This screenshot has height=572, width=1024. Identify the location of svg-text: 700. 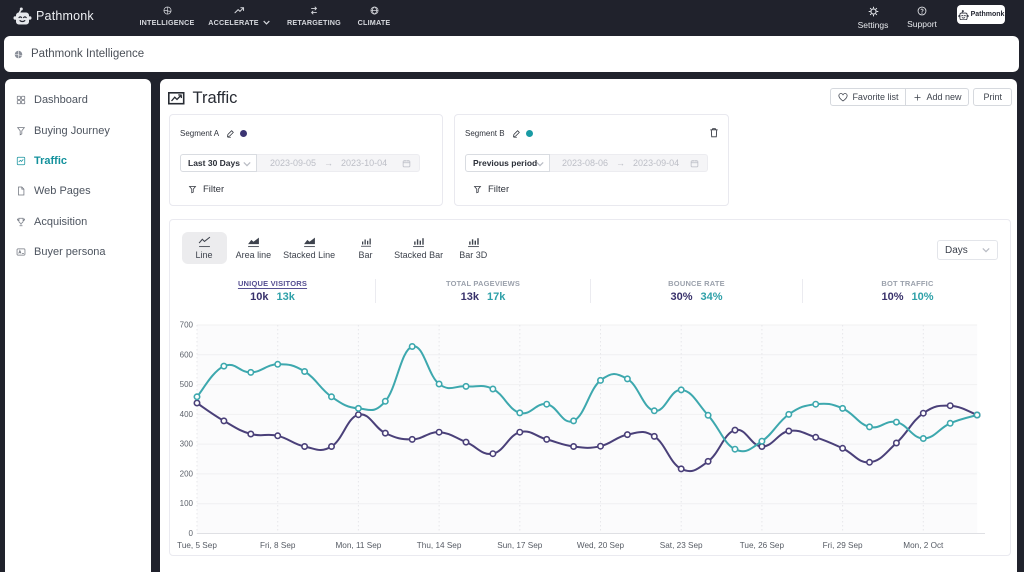
(187, 325).